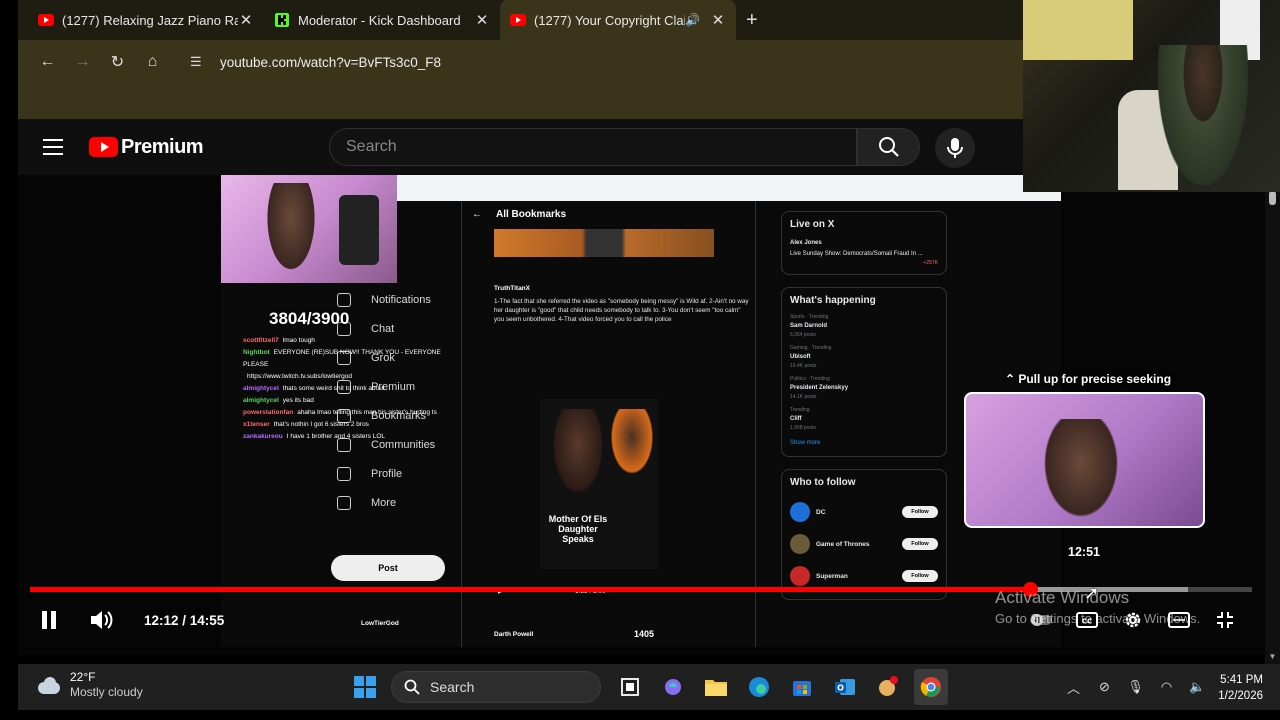 The image size is (1280, 720). What do you see at coordinates (759, 687) in the screenshot?
I see `edge-icon` at bounding box center [759, 687].